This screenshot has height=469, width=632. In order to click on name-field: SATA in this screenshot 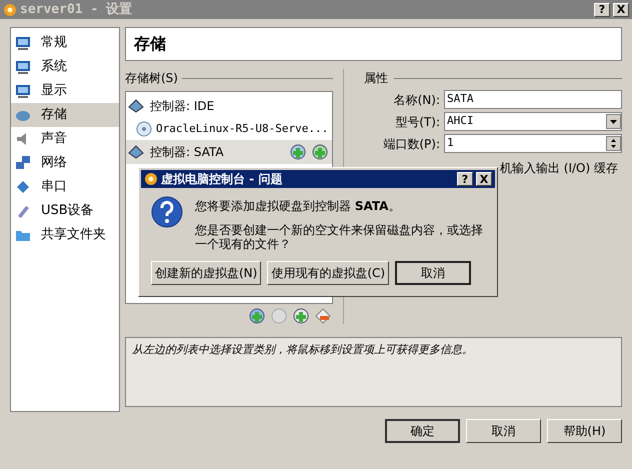, I will do `click(533, 99)`.